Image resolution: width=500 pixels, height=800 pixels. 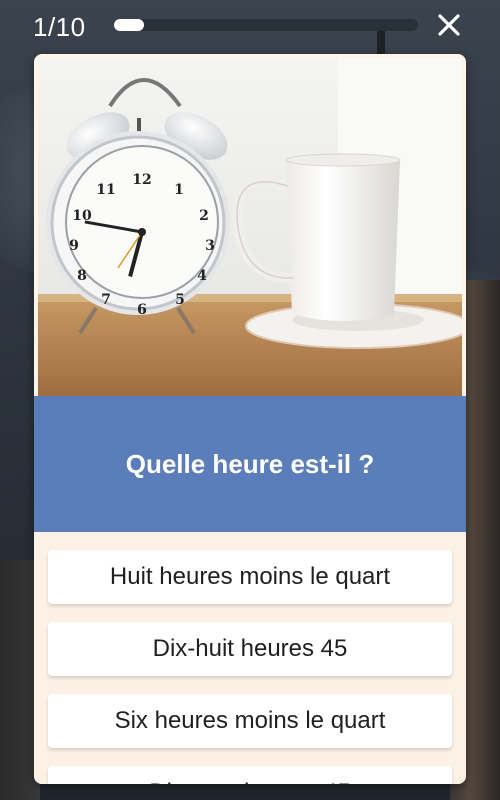 I want to click on progress-bar-fill, so click(x=129, y=25).